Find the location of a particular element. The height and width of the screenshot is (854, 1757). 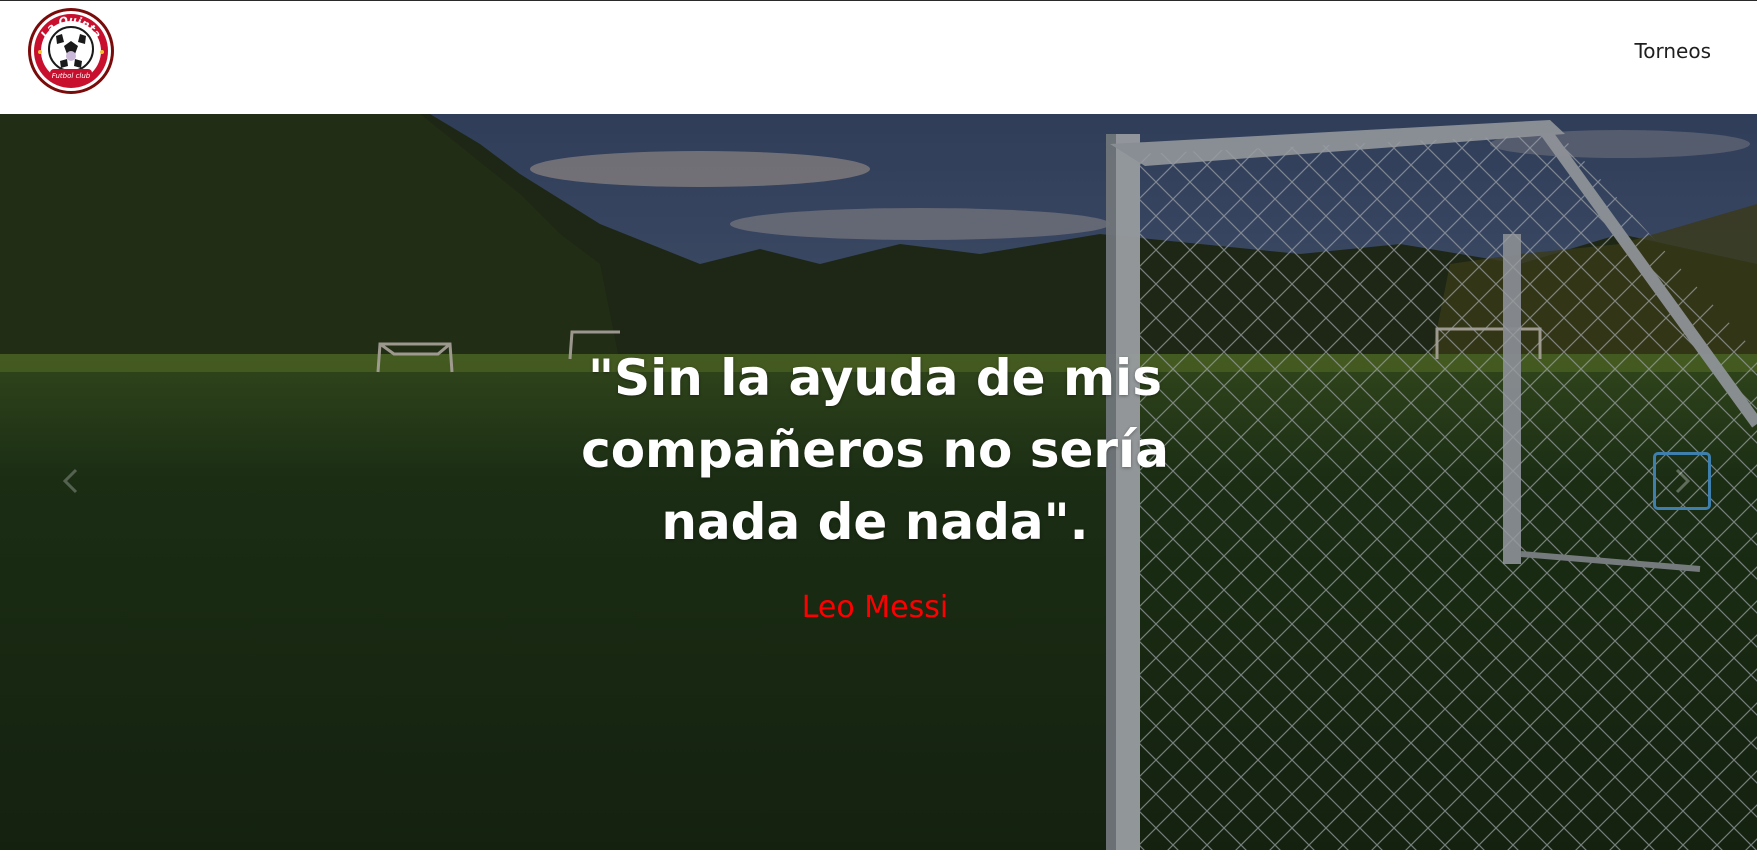

nav-link-torneos: Torneos is located at coordinates (1672, 51).